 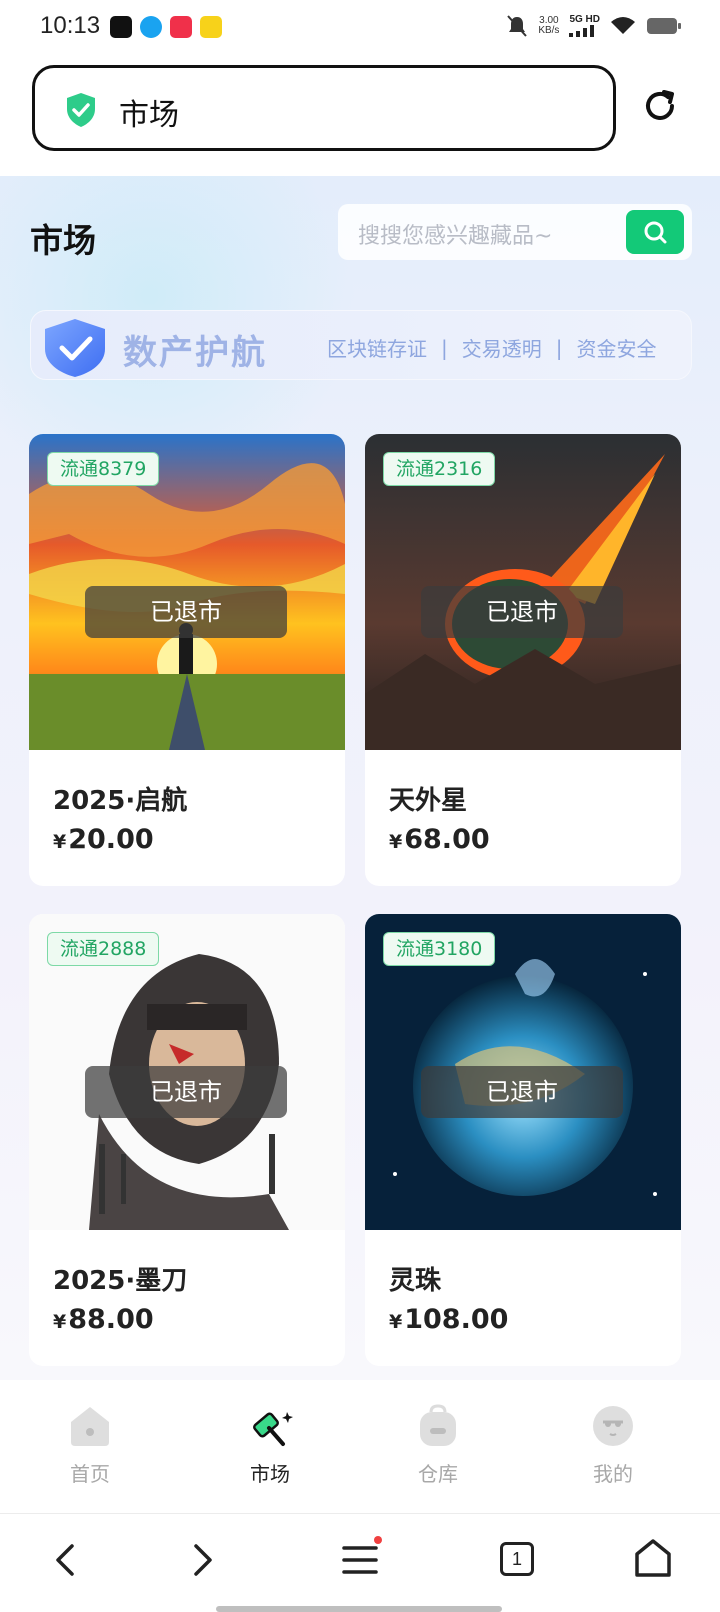 I want to click on address-bar: 市场, so click(x=324, y=108).